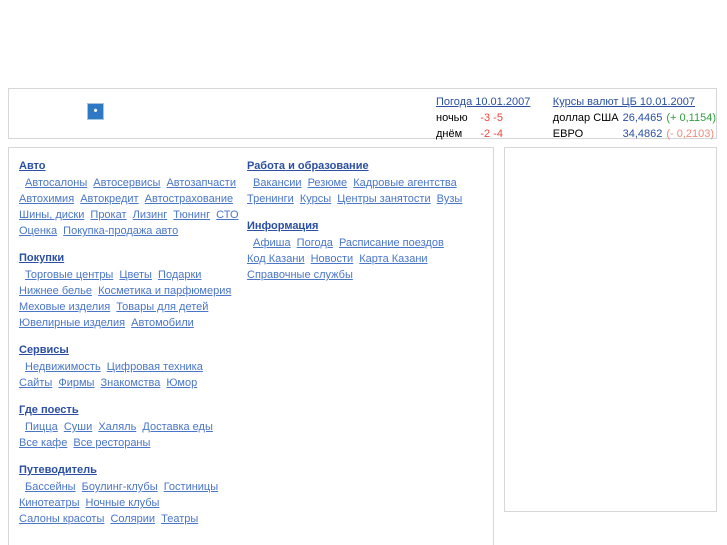 This screenshot has width=727, height=545. What do you see at coordinates (690, 134) in the screenshot?
I see `currency-delta-eur: (- 0,2103)` at bounding box center [690, 134].